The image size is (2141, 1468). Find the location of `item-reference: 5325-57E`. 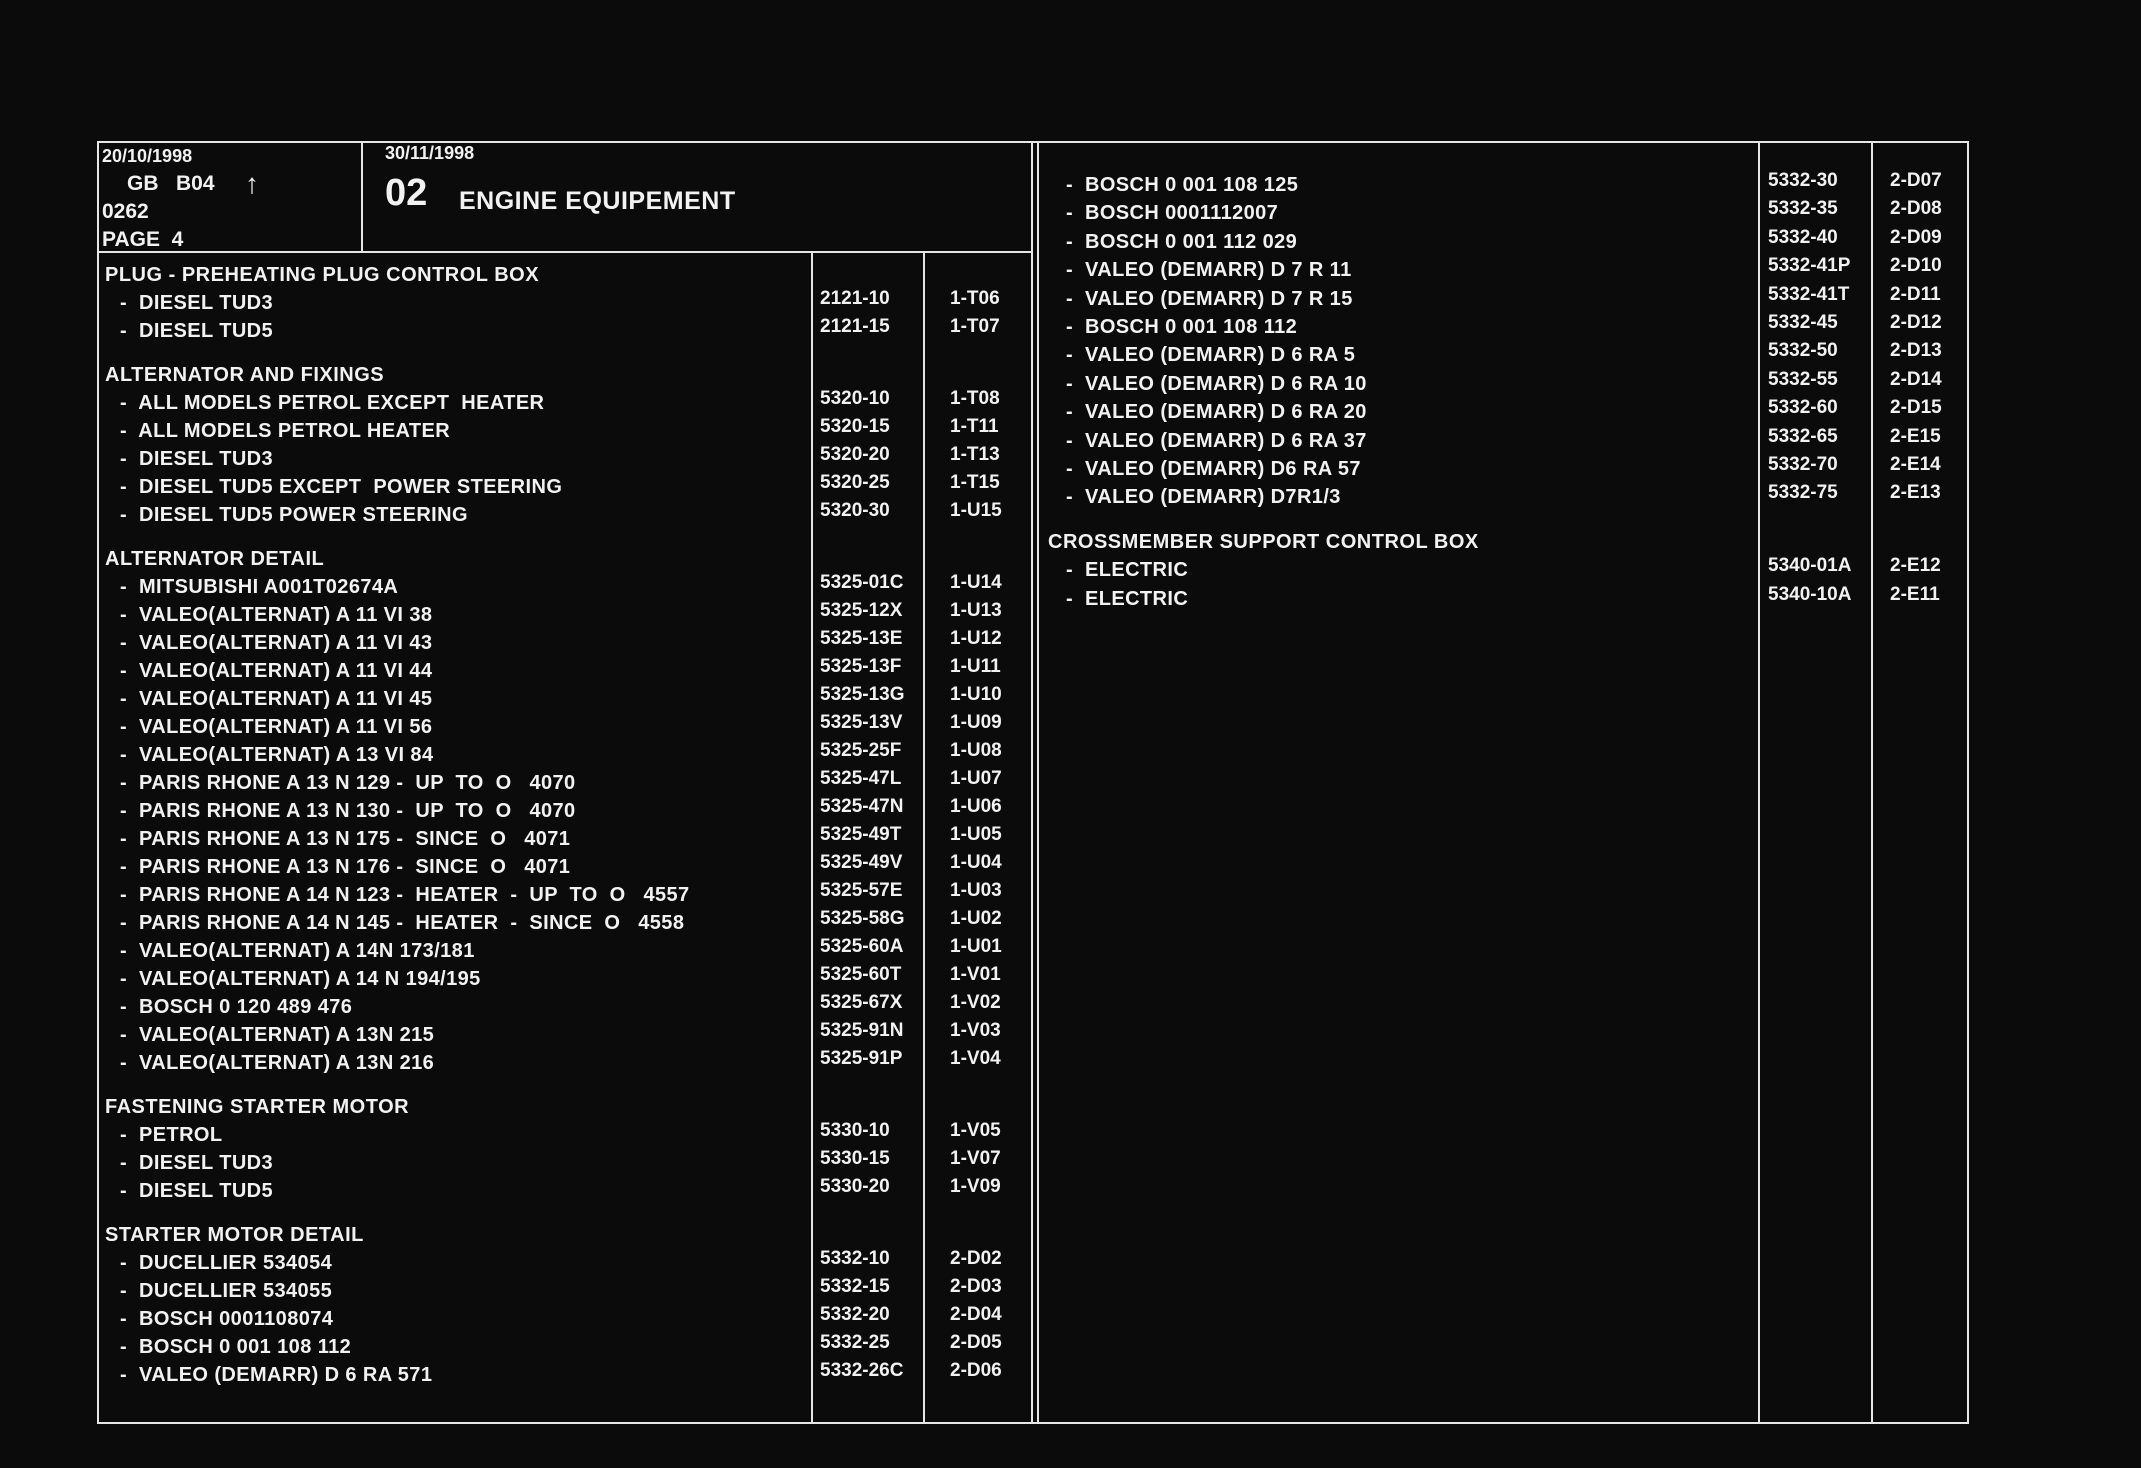

item-reference: 5325-57E is located at coordinates (861, 890).